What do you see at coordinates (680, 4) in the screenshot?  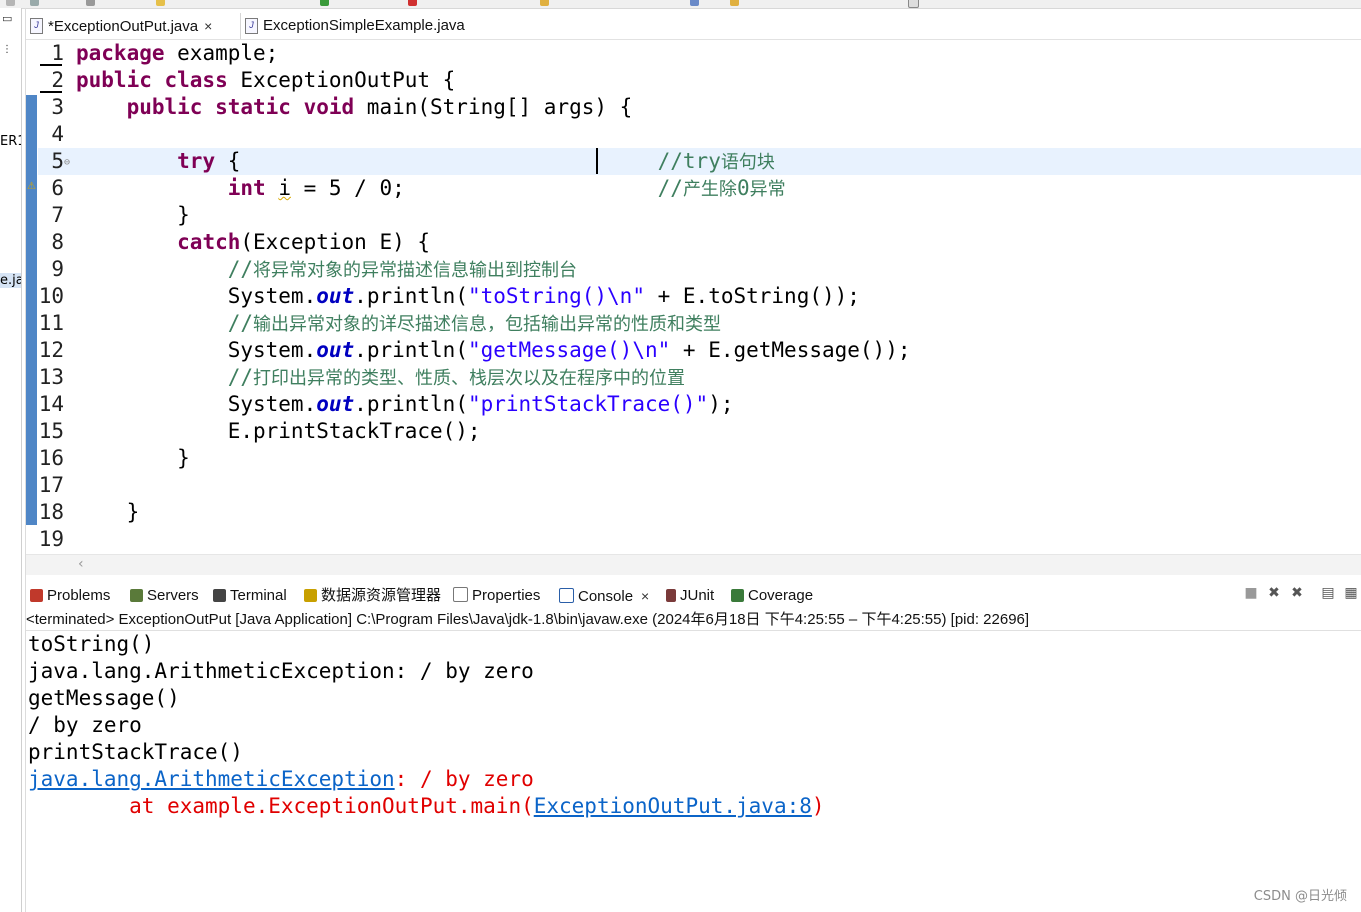 I see `main-toolbar` at bounding box center [680, 4].